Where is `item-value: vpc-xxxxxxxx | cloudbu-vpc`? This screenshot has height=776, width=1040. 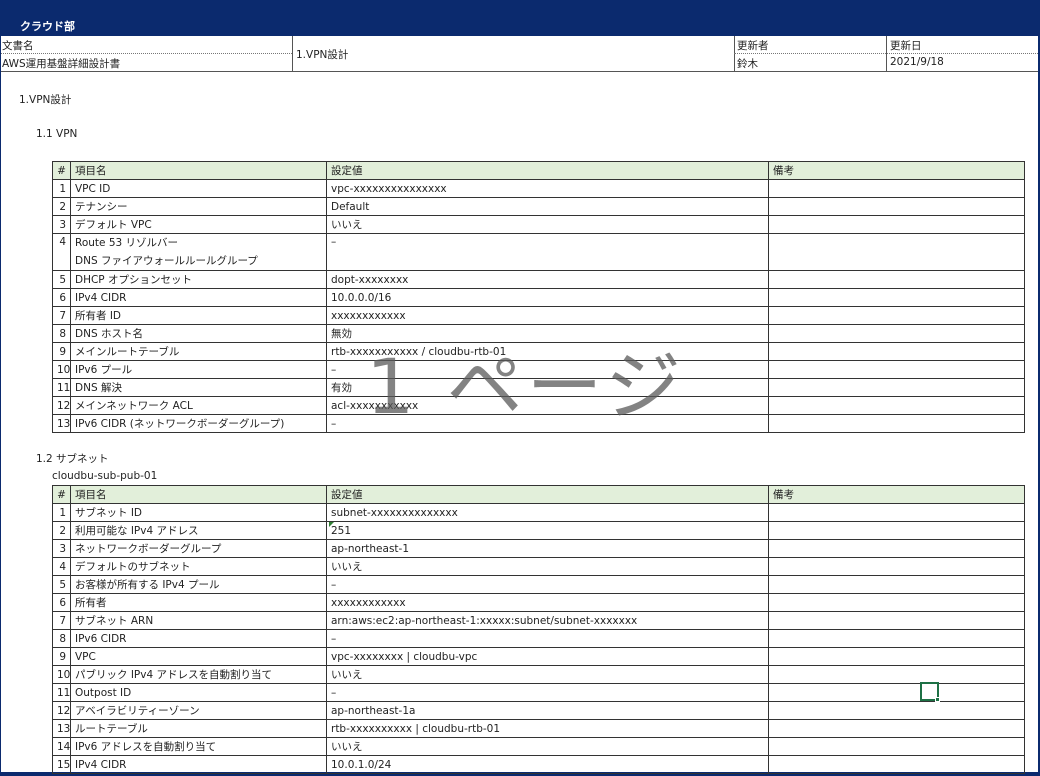
item-value: vpc-xxxxxxxx | cloudbu-vpc is located at coordinates (547, 656).